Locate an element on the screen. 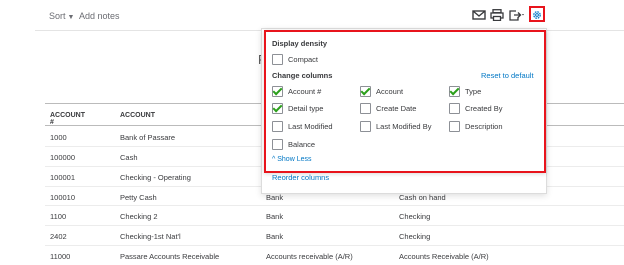  row-5-type: Bank is located at coordinates (275, 216).